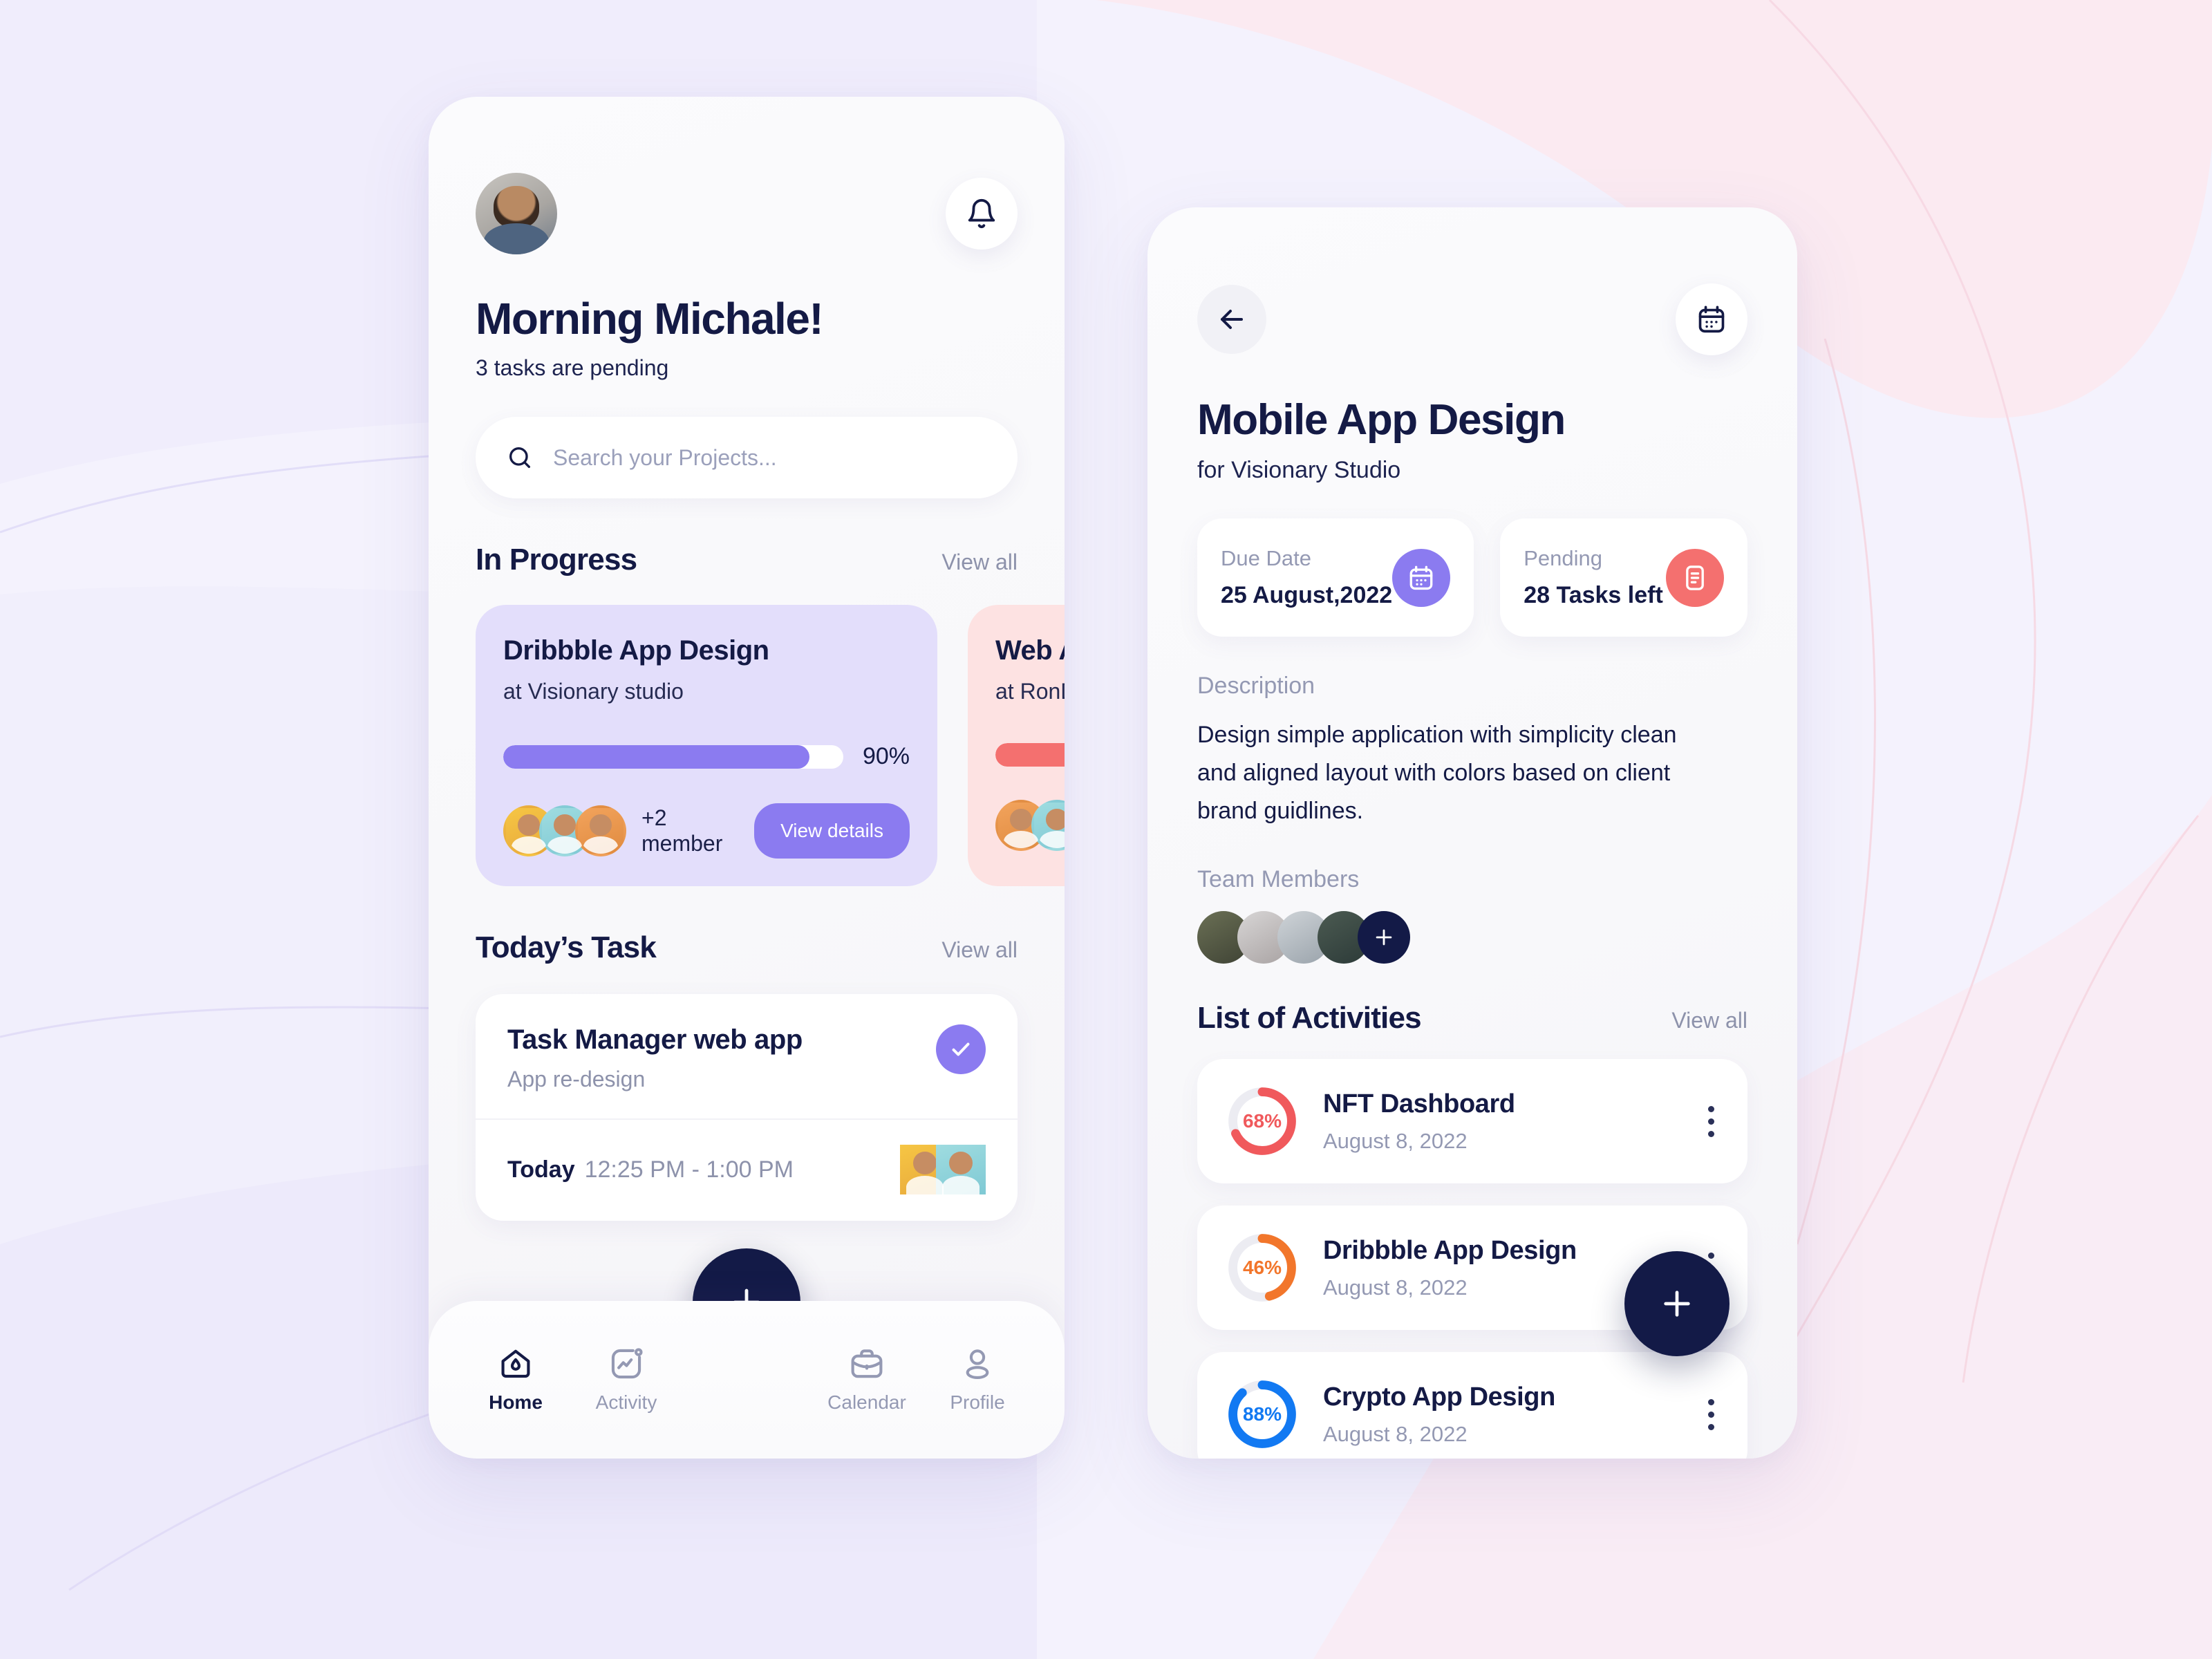  I want to click on progress-percent: 88%, so click(1262, 1414).